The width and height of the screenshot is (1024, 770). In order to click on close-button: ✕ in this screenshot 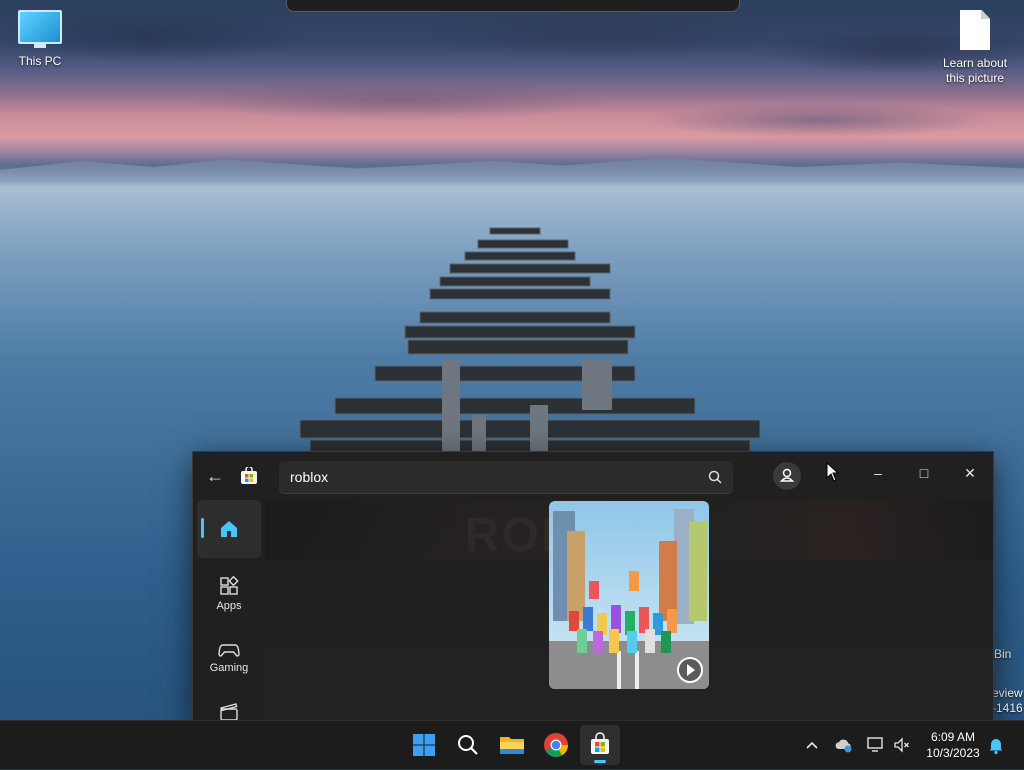, I will do `click(970, 473)`.